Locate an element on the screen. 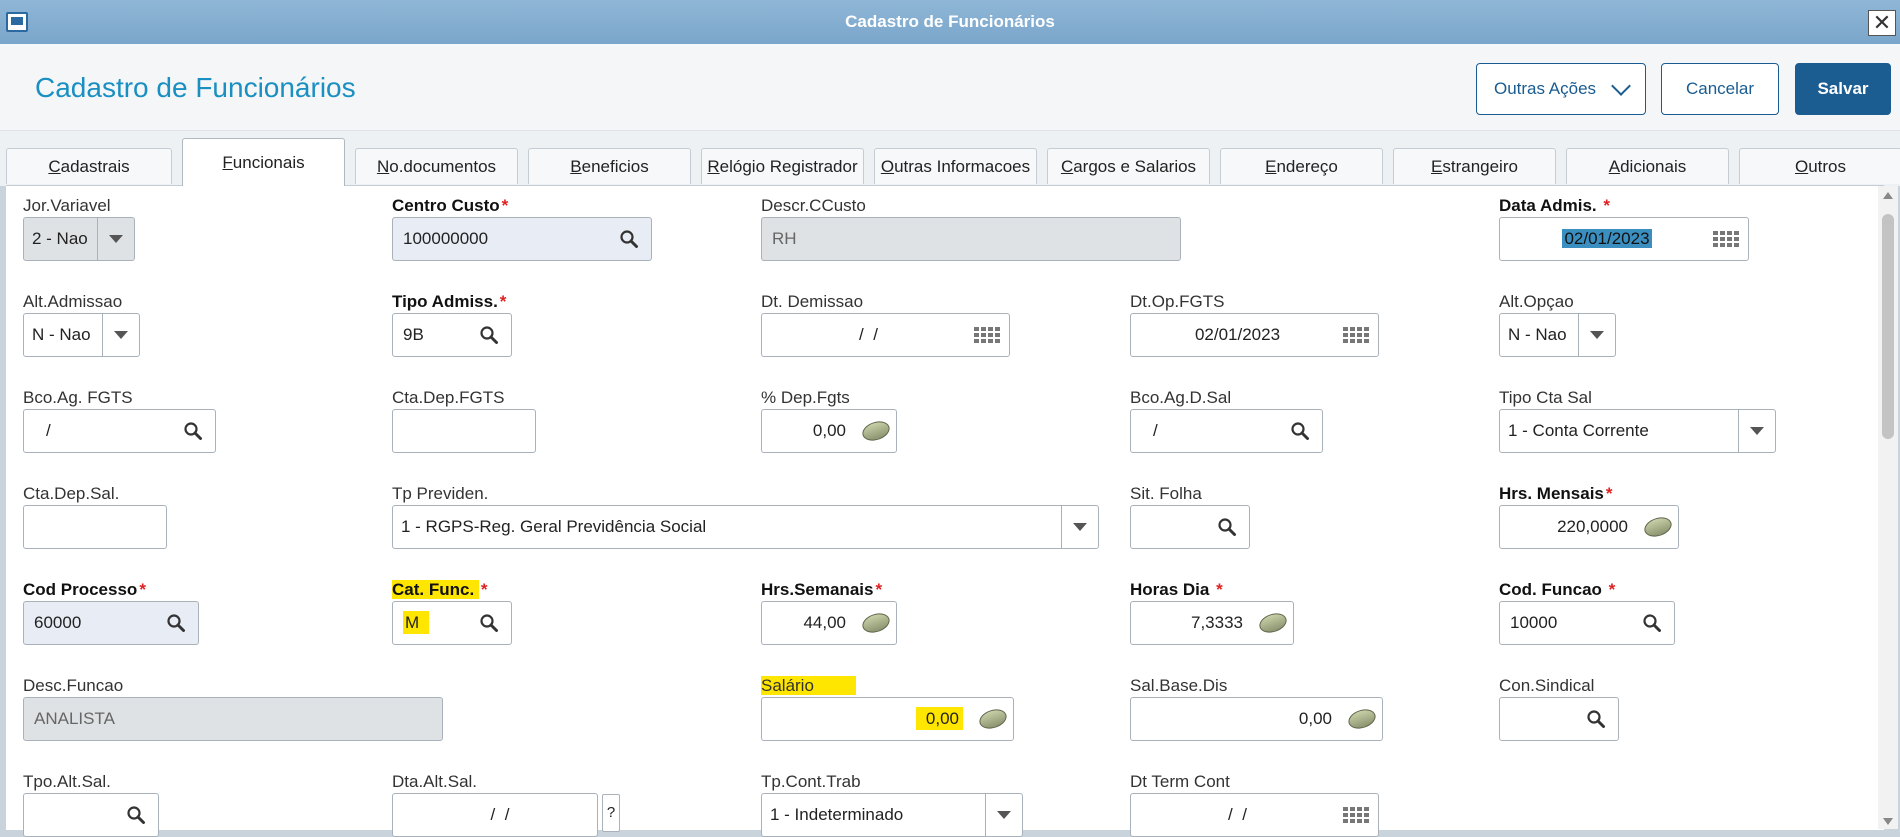 The image size is (1900, 837). label-cat-func: Cat. Func. * is located at coordinates (440, 589).